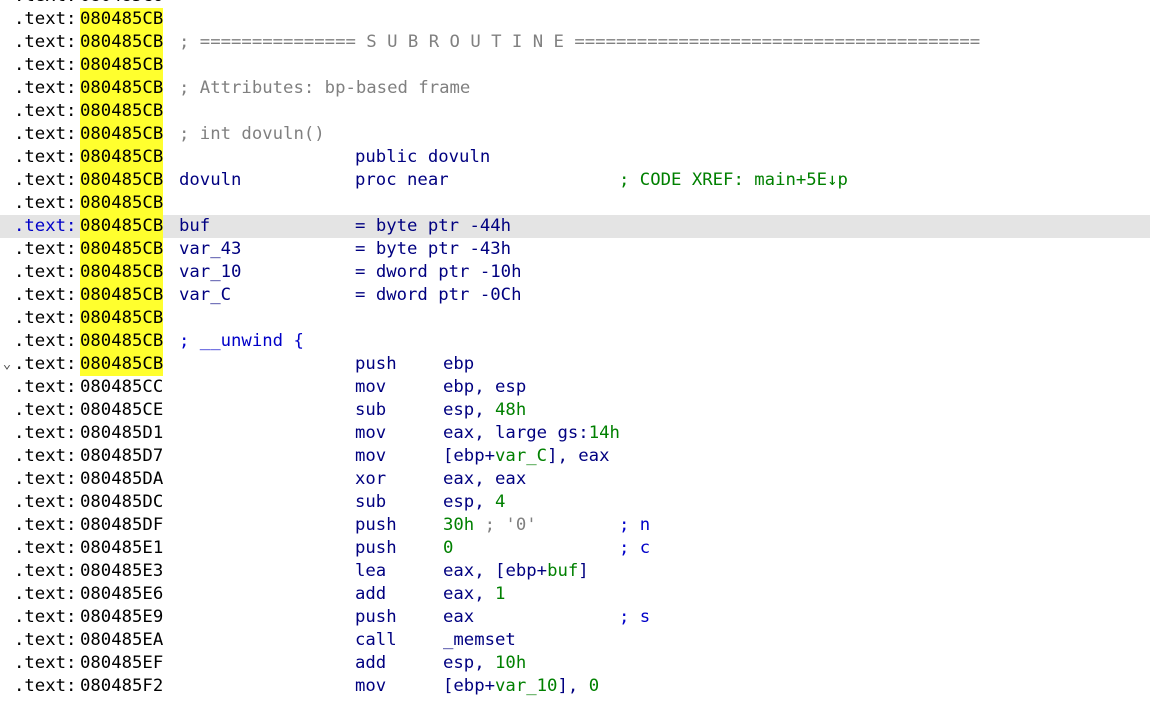  Describe the element at coordinates (575, 134) in the screenshot. I see `listing-line: .text: 080485CB ; int dovuln()` at that location.